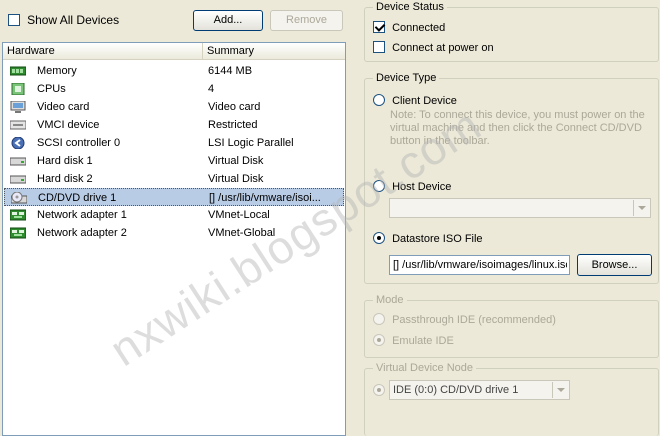  What do you see at coordinates (174, 179) in the screenshot?
I see `table-row: Hard disk 2 Virtual Disk` at bounding box center [174, 179].